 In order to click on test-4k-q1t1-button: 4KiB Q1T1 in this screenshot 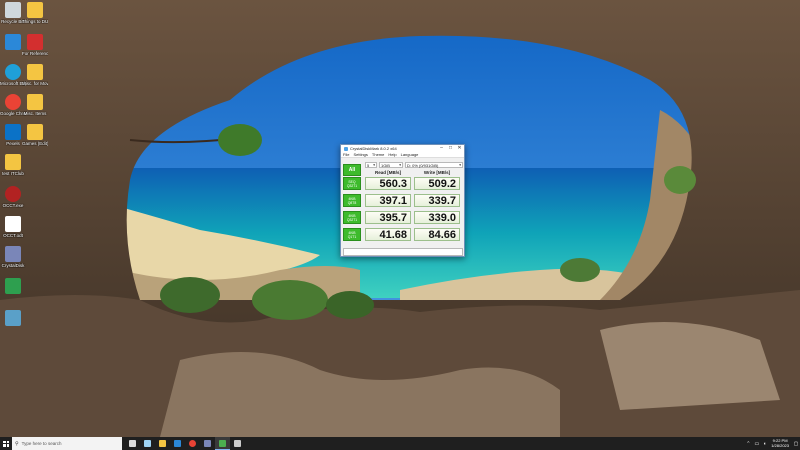, I will do `click(352, 234)`.